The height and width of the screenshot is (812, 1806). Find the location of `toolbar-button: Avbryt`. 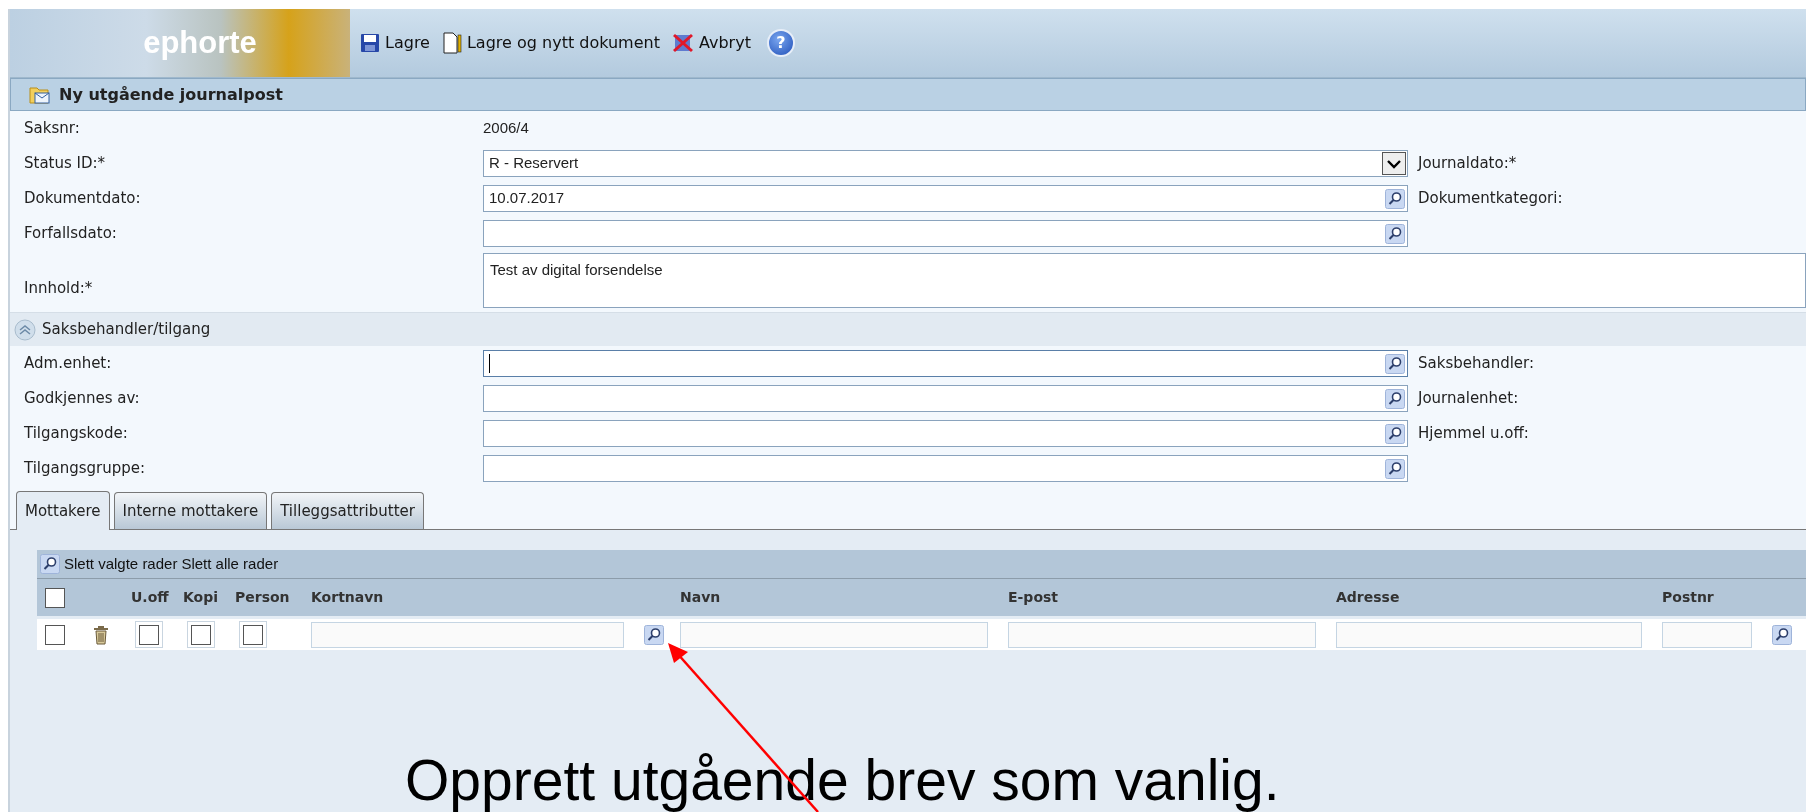

toolbar-button: Avbryt is located at coordinates (711, 43).